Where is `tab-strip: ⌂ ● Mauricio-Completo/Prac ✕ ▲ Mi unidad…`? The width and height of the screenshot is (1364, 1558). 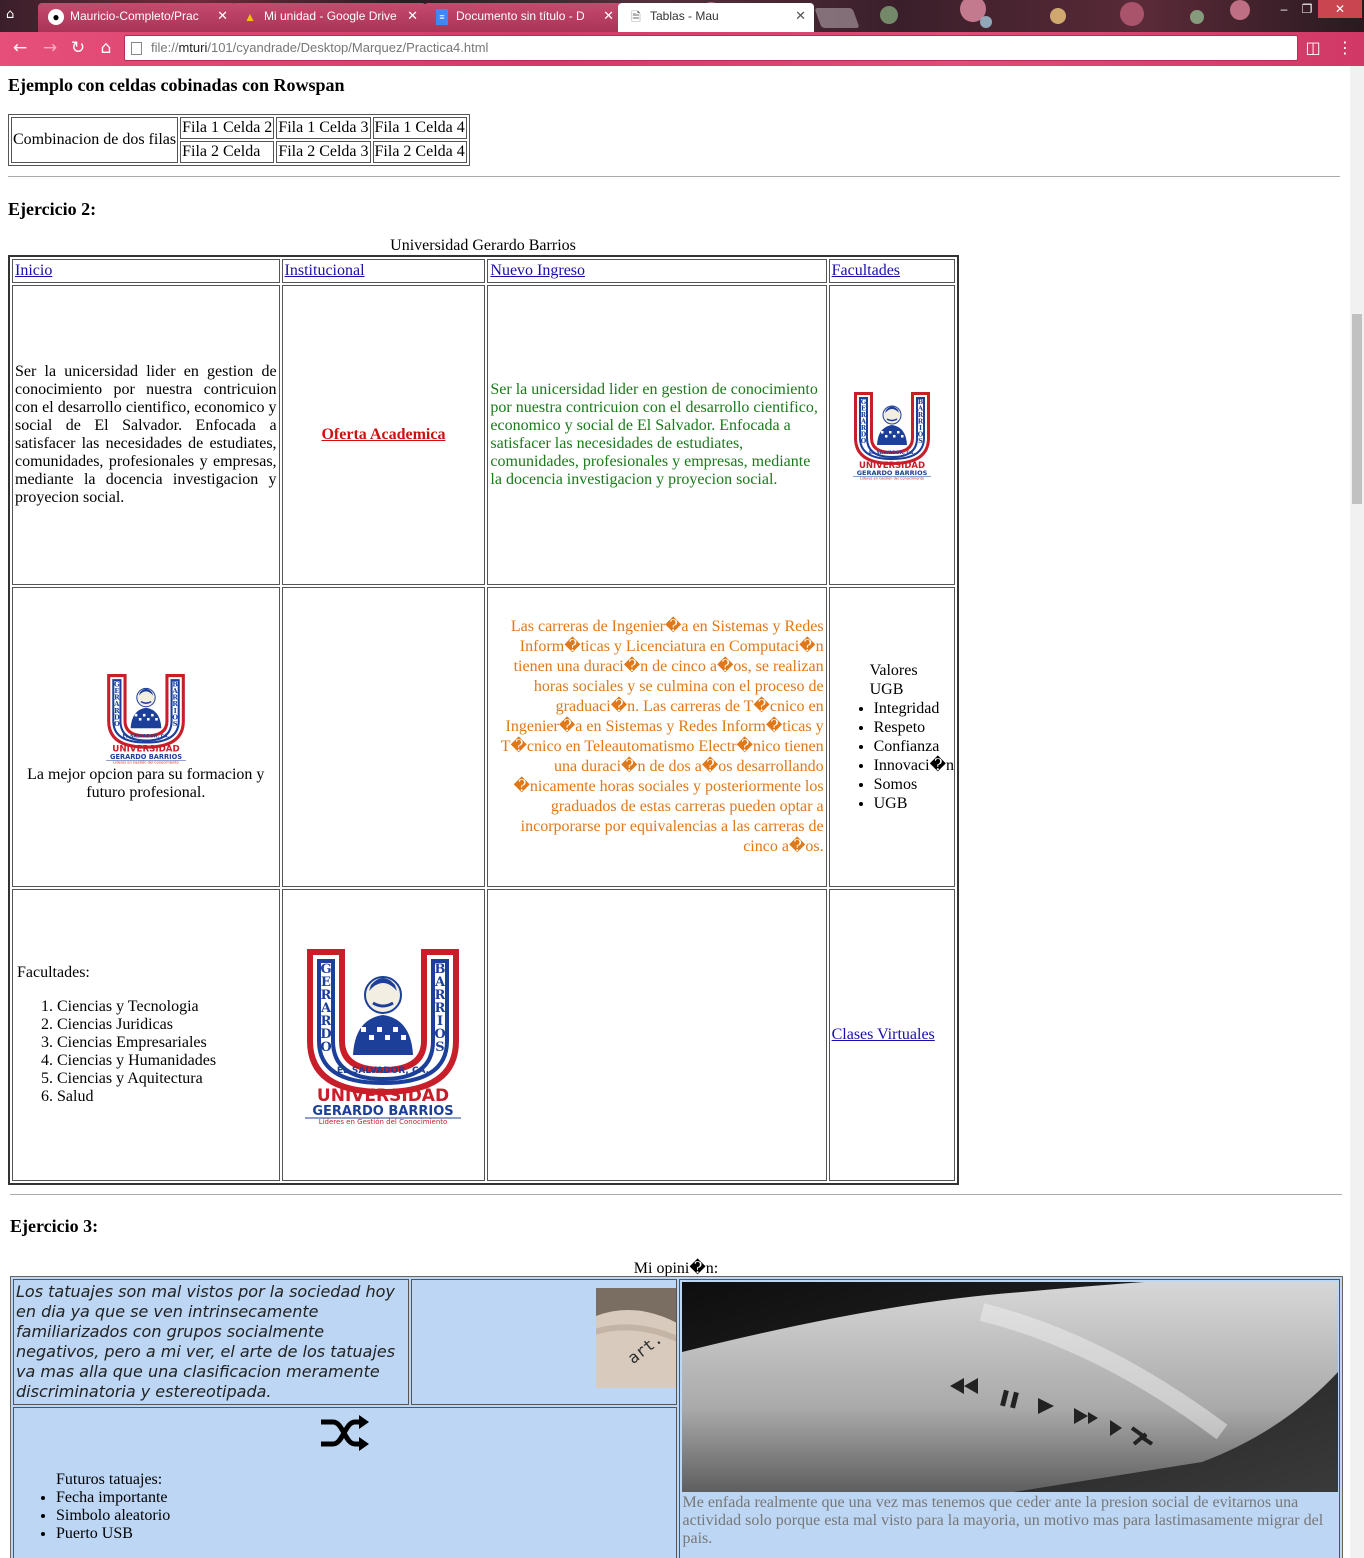 tab-strip: ⌂ ● Mauricio-Completo/Prac ✕ ▲ Mi unidad… is located at coordinates (682, 16).